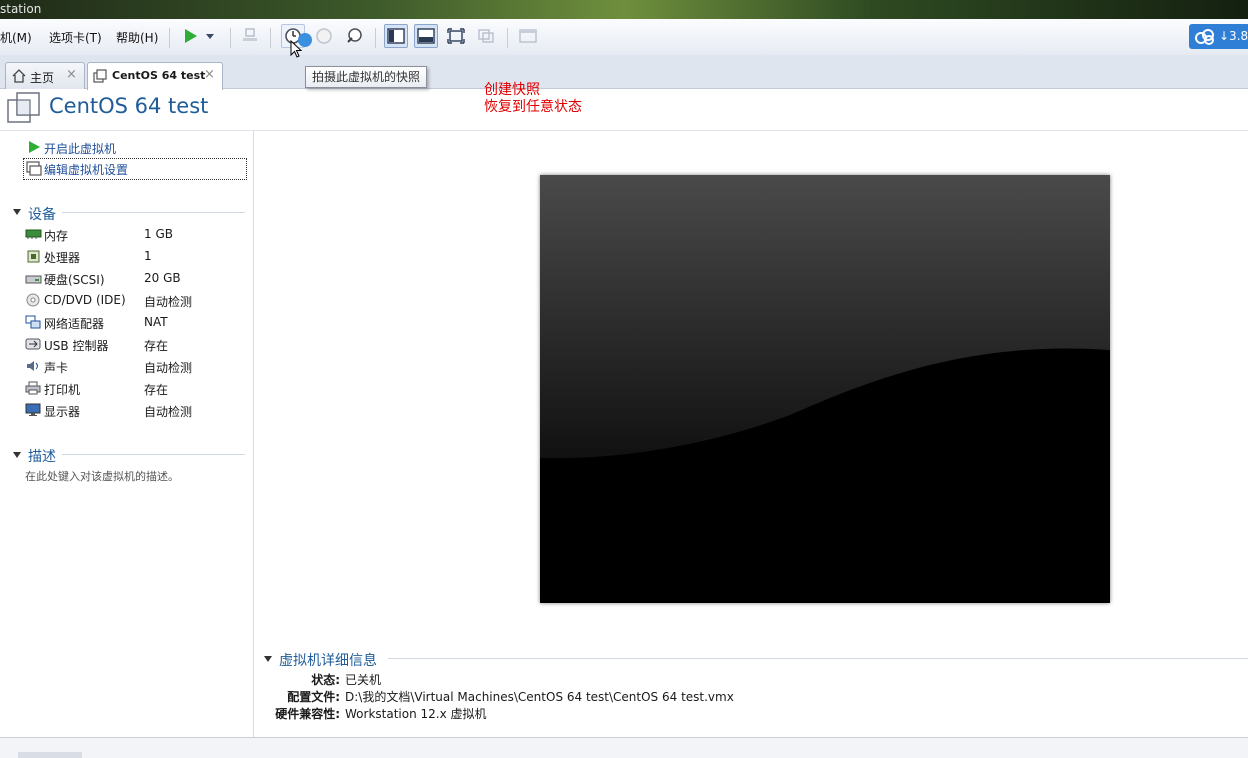  Describe the element at coordinates (16, 37) in the screenshot. I see `menu-vm: 机(M)` at that location.